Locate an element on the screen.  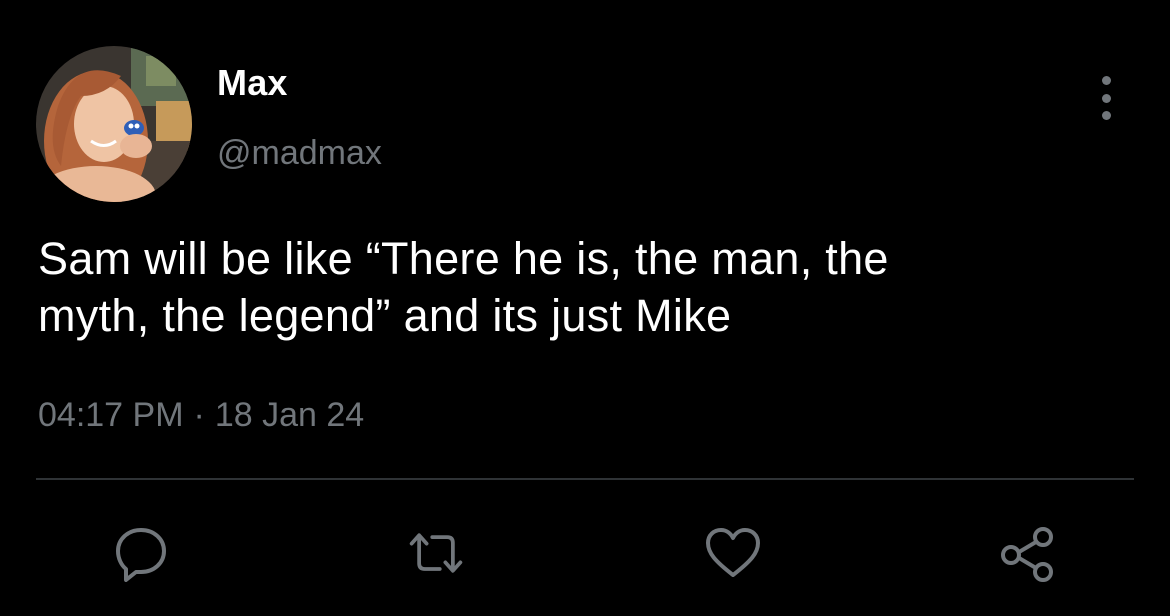
retweet-icon is located at coordinates (436, 553).